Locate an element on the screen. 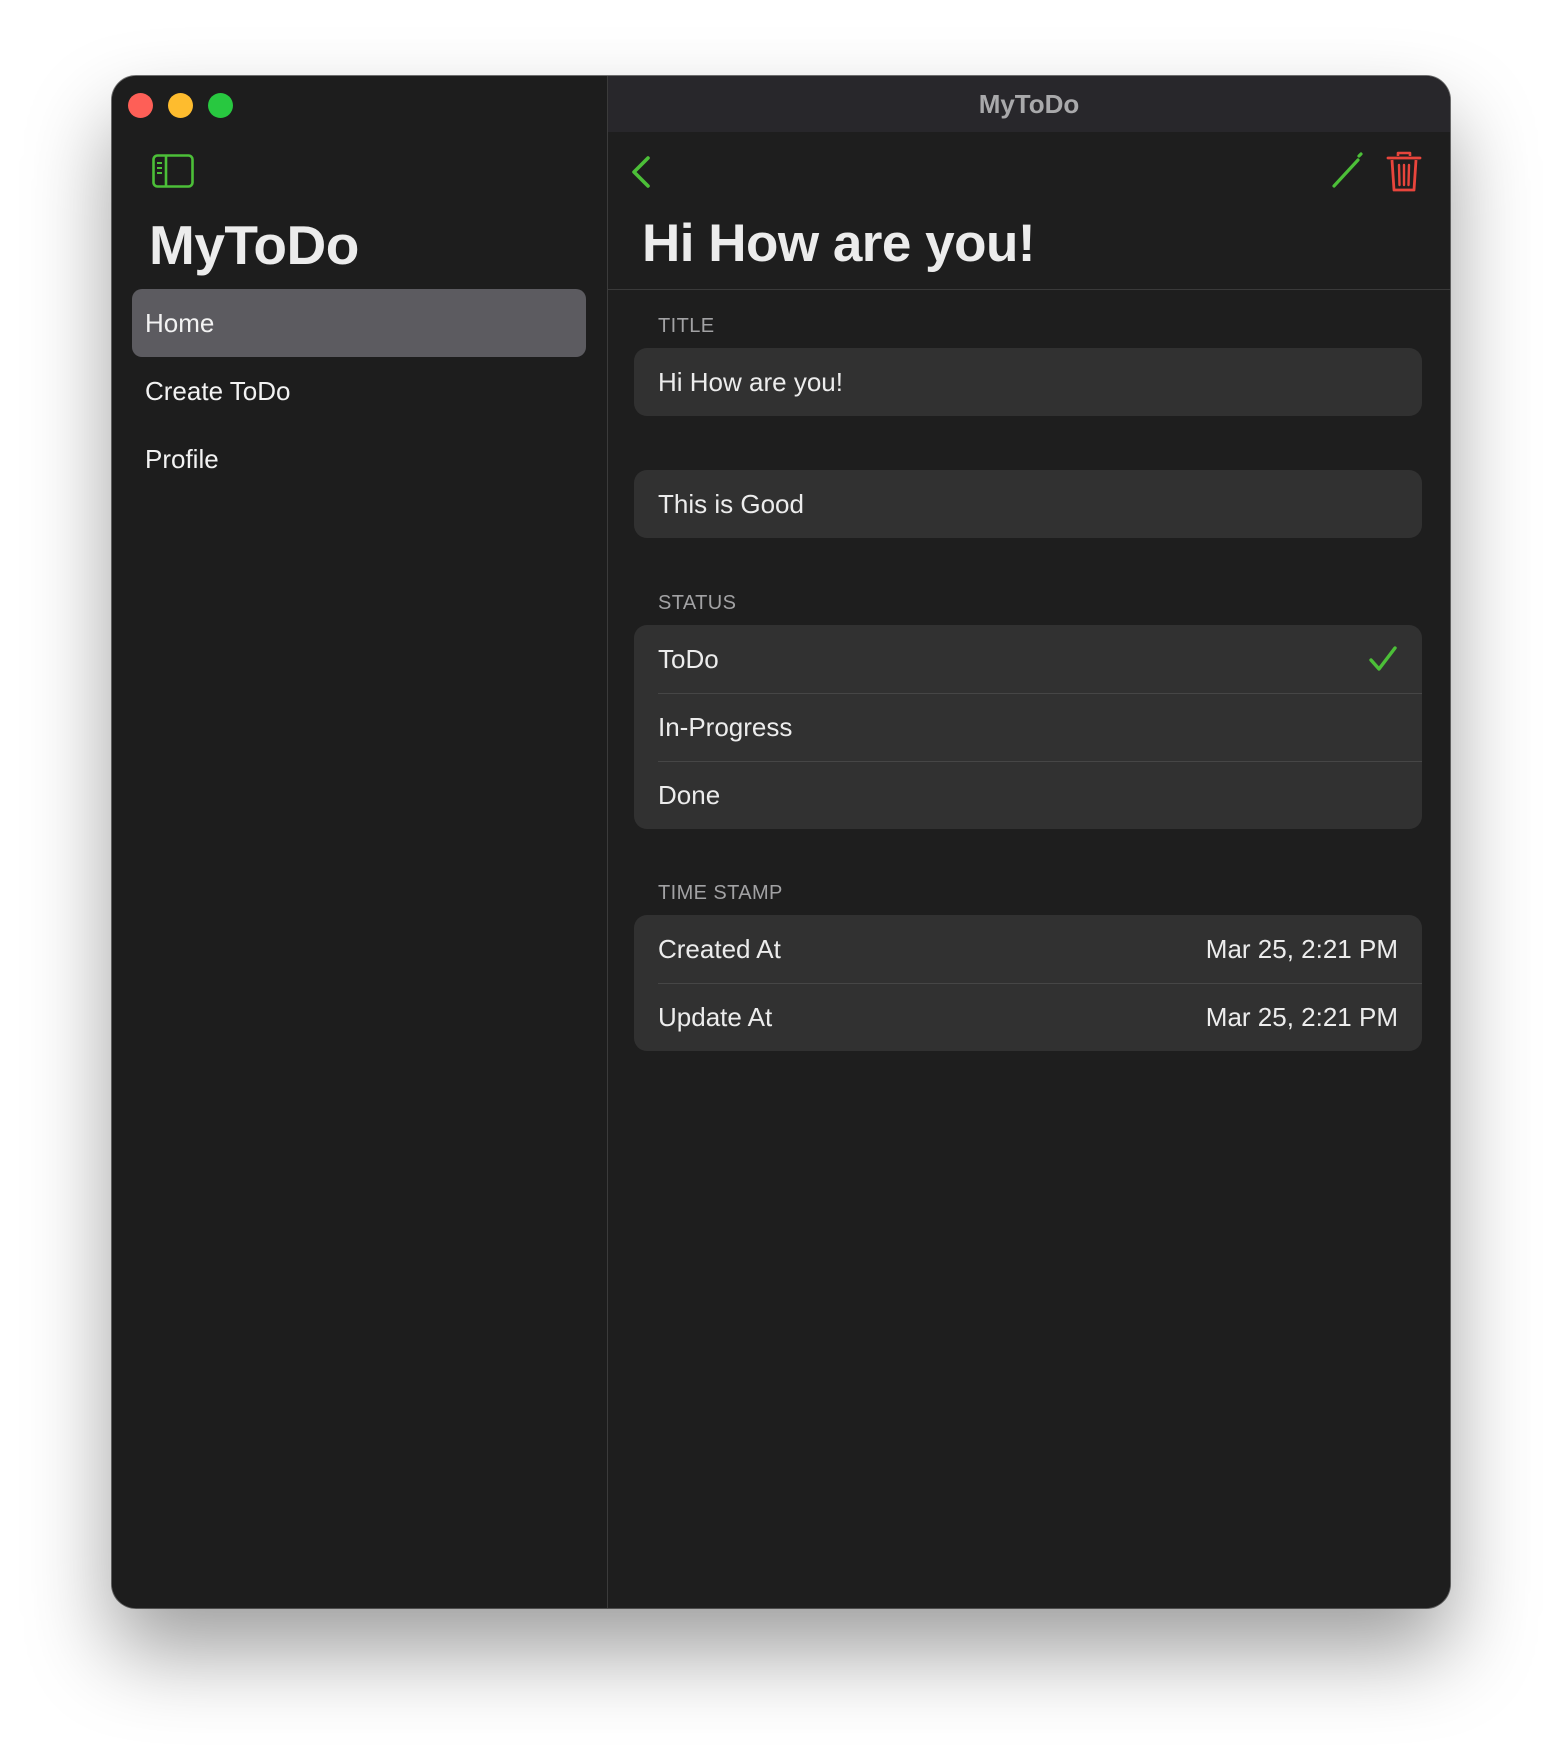 The width and height of the screenshot is (1558, 1752). minimize-window-button is located at coordinates (180, 105).